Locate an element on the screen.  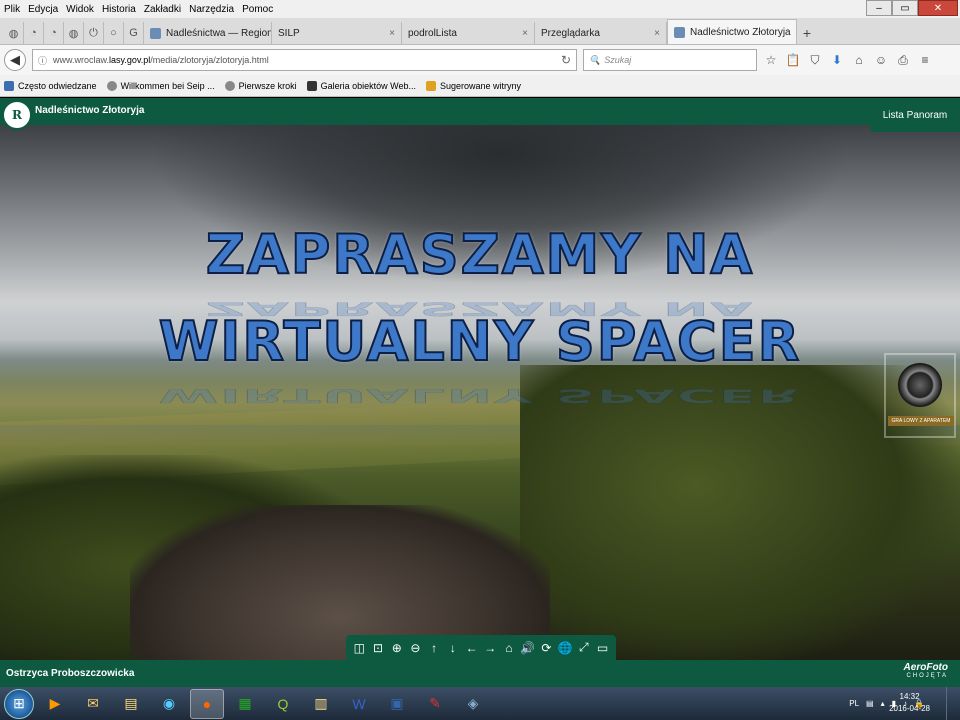
pinned-tab-6: ○ is located at coordinates (114, 33).